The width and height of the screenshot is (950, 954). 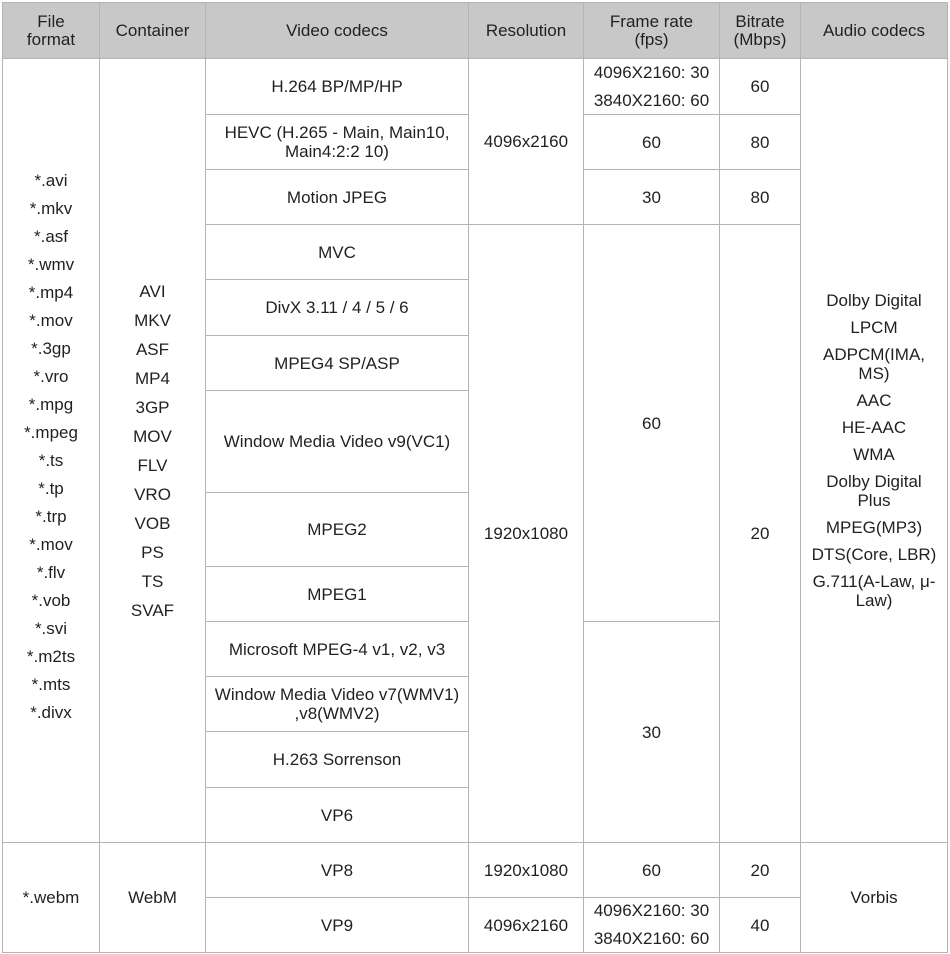 What do you see at coordinates (337, 815) in the screenshot?
I see `video-codec-cell: VP6` at bounding box center [337, 815].